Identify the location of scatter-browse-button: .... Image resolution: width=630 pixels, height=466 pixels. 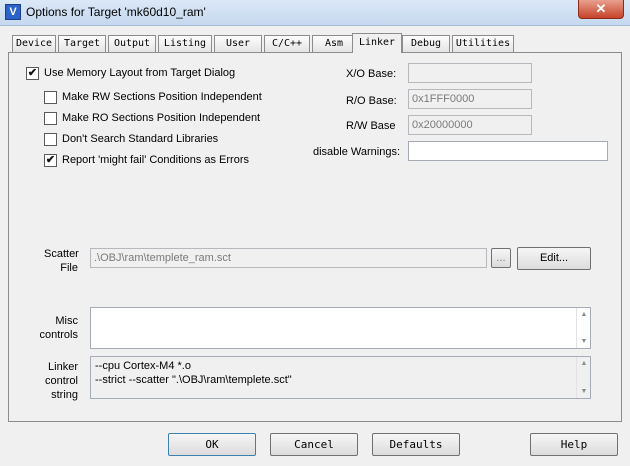
(501, 258).